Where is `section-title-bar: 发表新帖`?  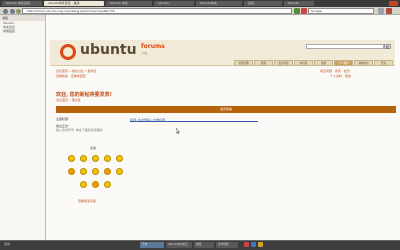
section-title-bar: 发表新帖 is located at coordinates (226, 109).